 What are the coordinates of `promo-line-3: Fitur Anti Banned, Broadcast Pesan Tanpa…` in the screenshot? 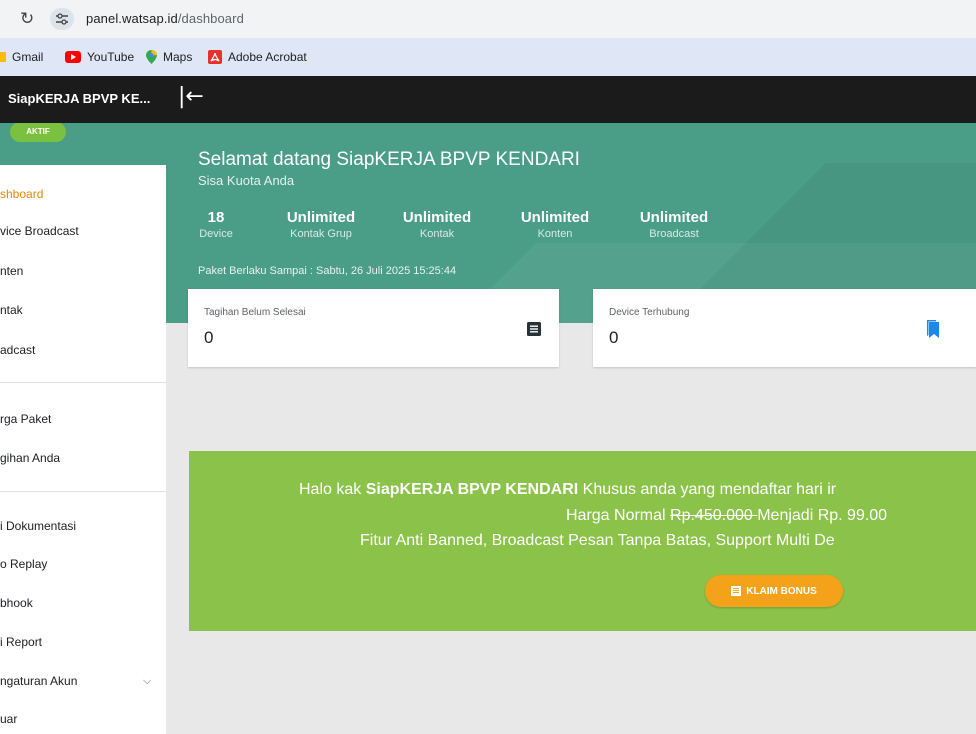 It's located at (597, 540).